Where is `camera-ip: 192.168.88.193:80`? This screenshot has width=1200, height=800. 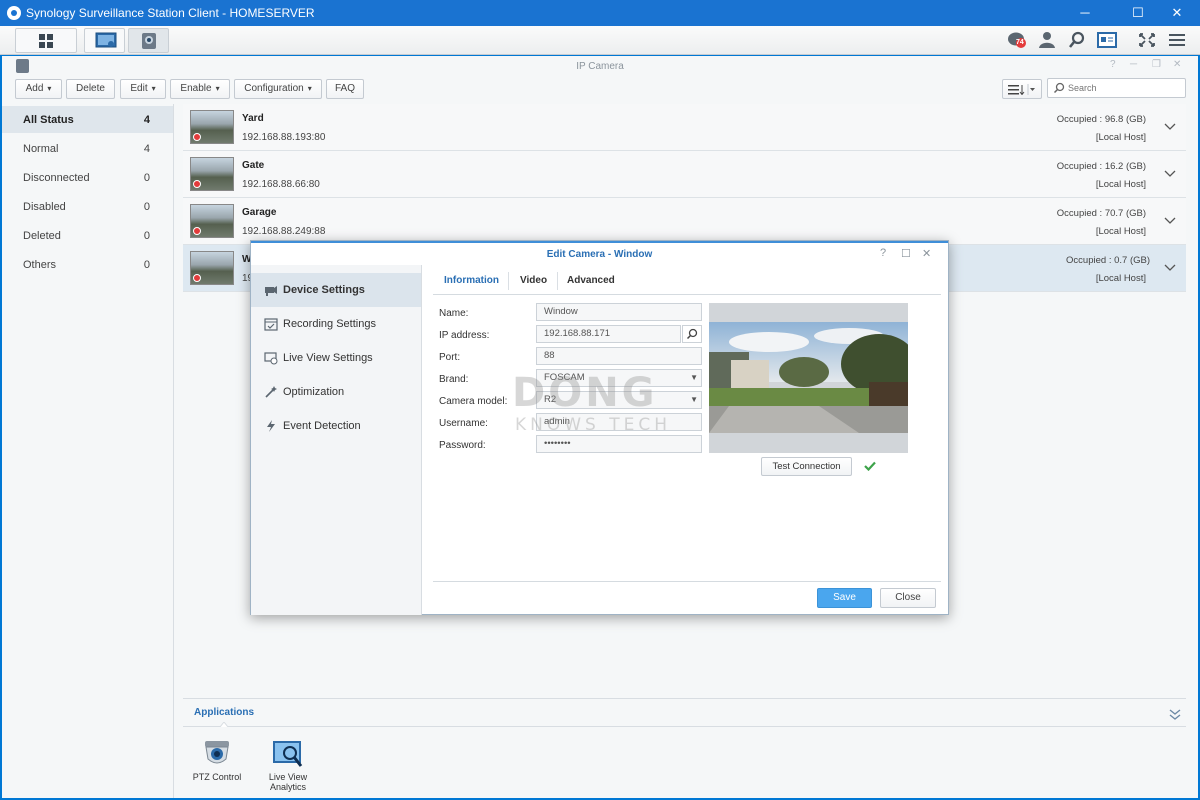 camera-ip: 192.168.88.193:80 is located at coordinates (284, 137).